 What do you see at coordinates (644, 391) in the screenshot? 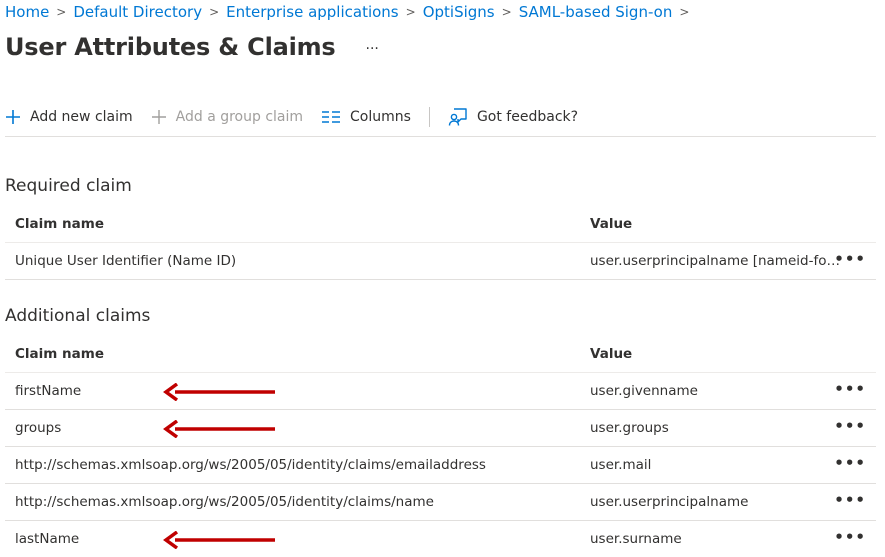
I see `claim-value: user.givenname` at bounding box center [644, 391].